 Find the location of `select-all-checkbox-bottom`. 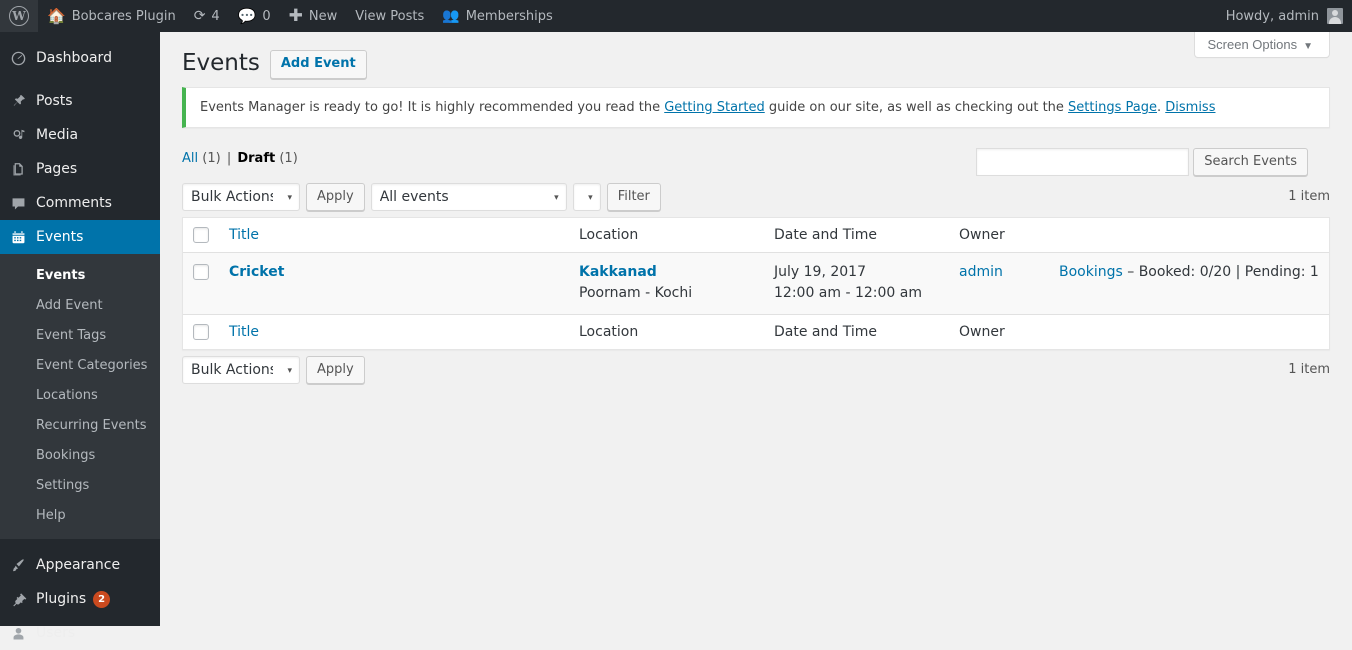

select-all-checkbox-bottom is located at coordinates (201, 332).